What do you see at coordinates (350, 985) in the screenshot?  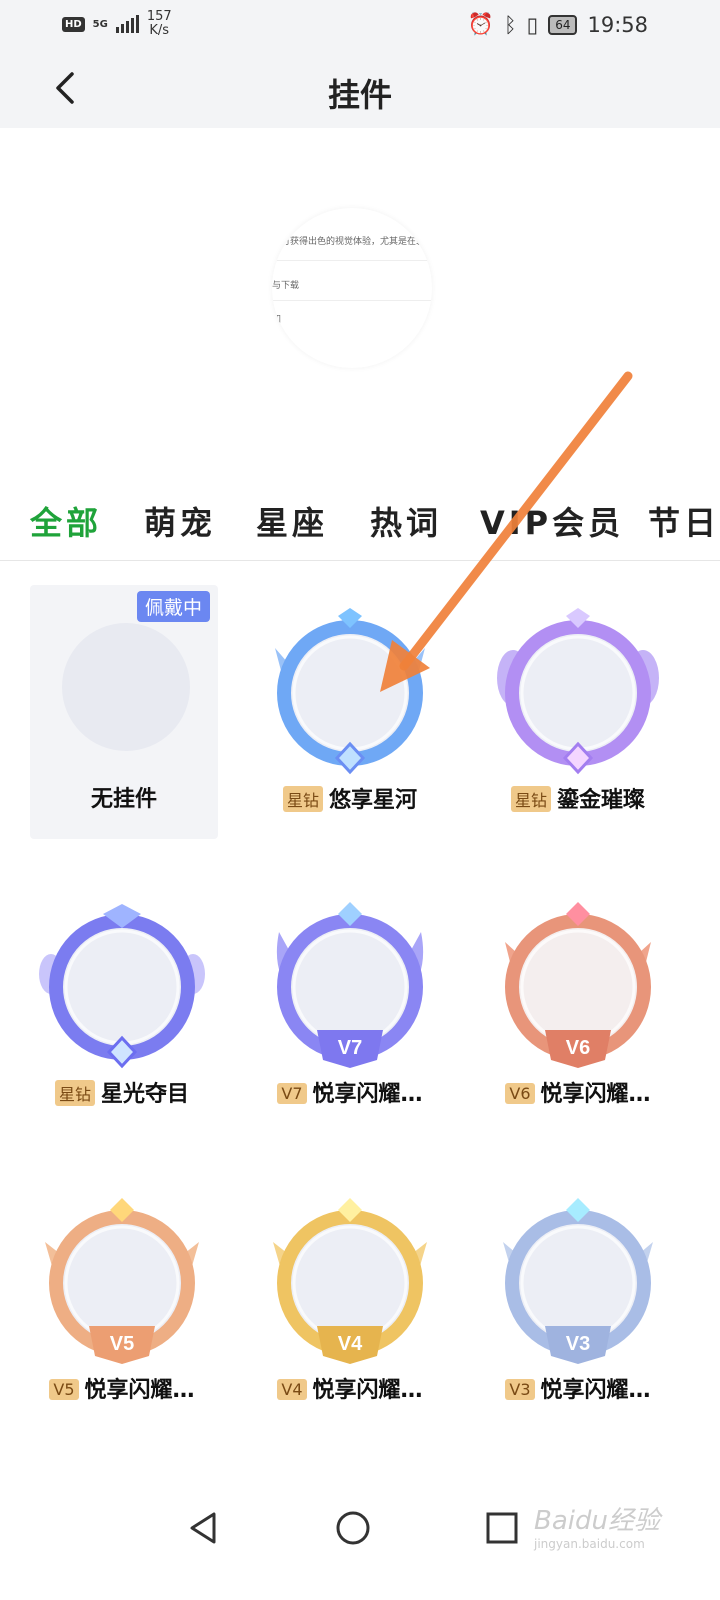 I see `pendant-frame-icon: V7` at bounding box center [350, 985].